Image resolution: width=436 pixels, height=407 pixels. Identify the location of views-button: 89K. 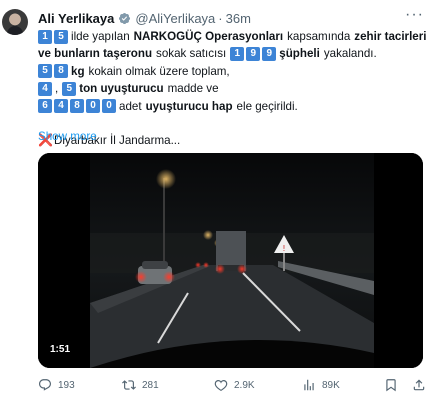
(321, 385).